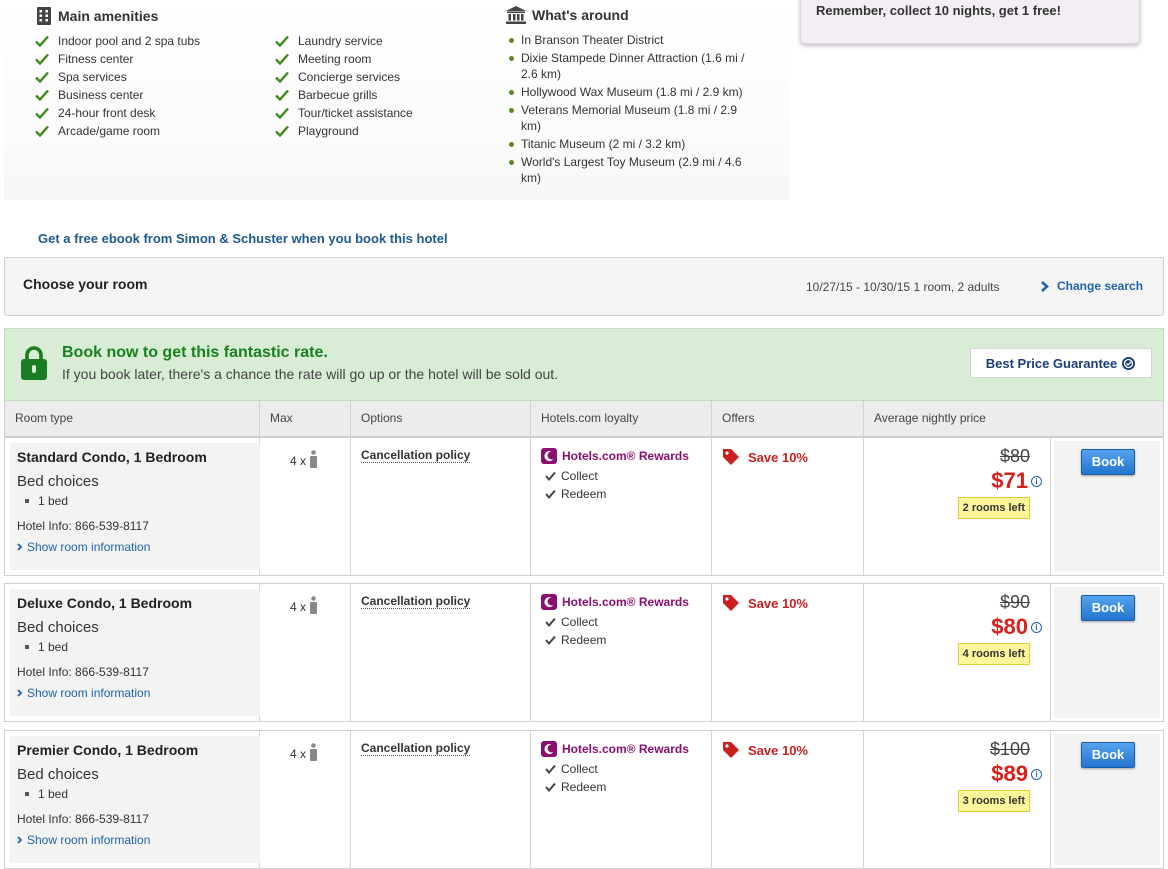 The height and width of the screenshot is (869, 1168). I want to click on discount-price: $80 i, so click(1016, 627).